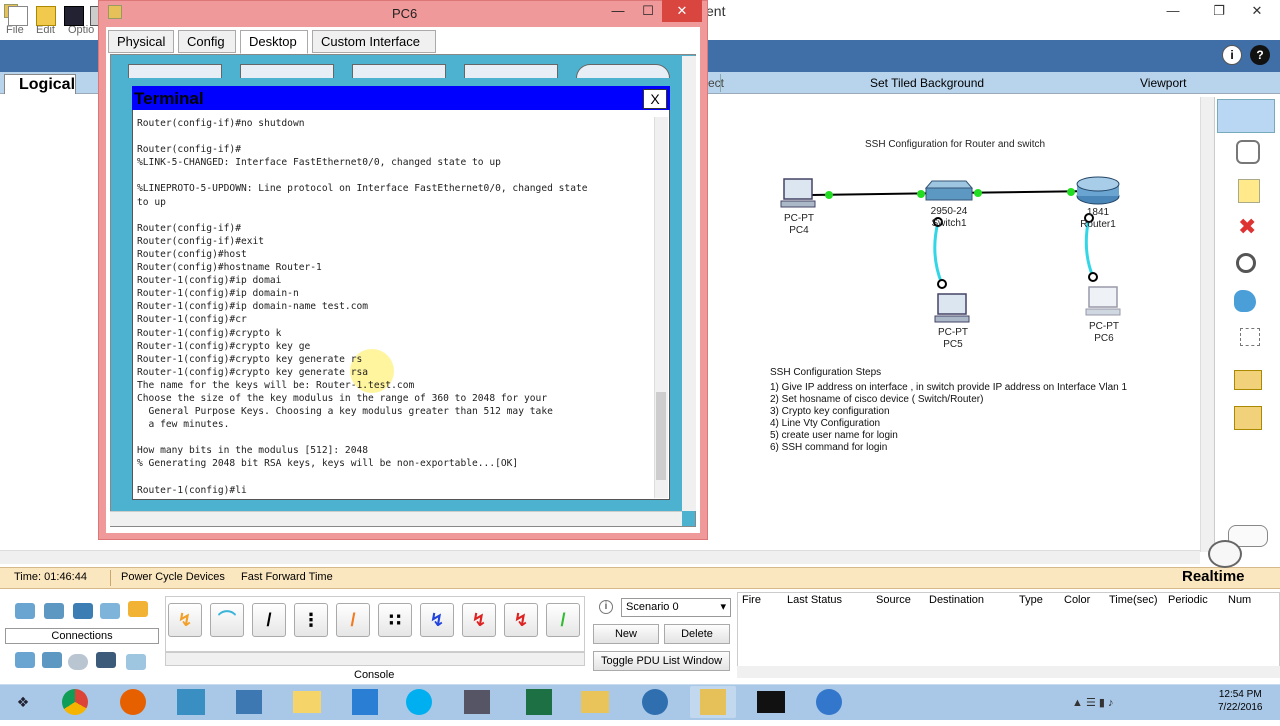  Describe the element at coordinates (227, 620) in the screenshot. I see `console-cable-icon: ⌒` at that location.